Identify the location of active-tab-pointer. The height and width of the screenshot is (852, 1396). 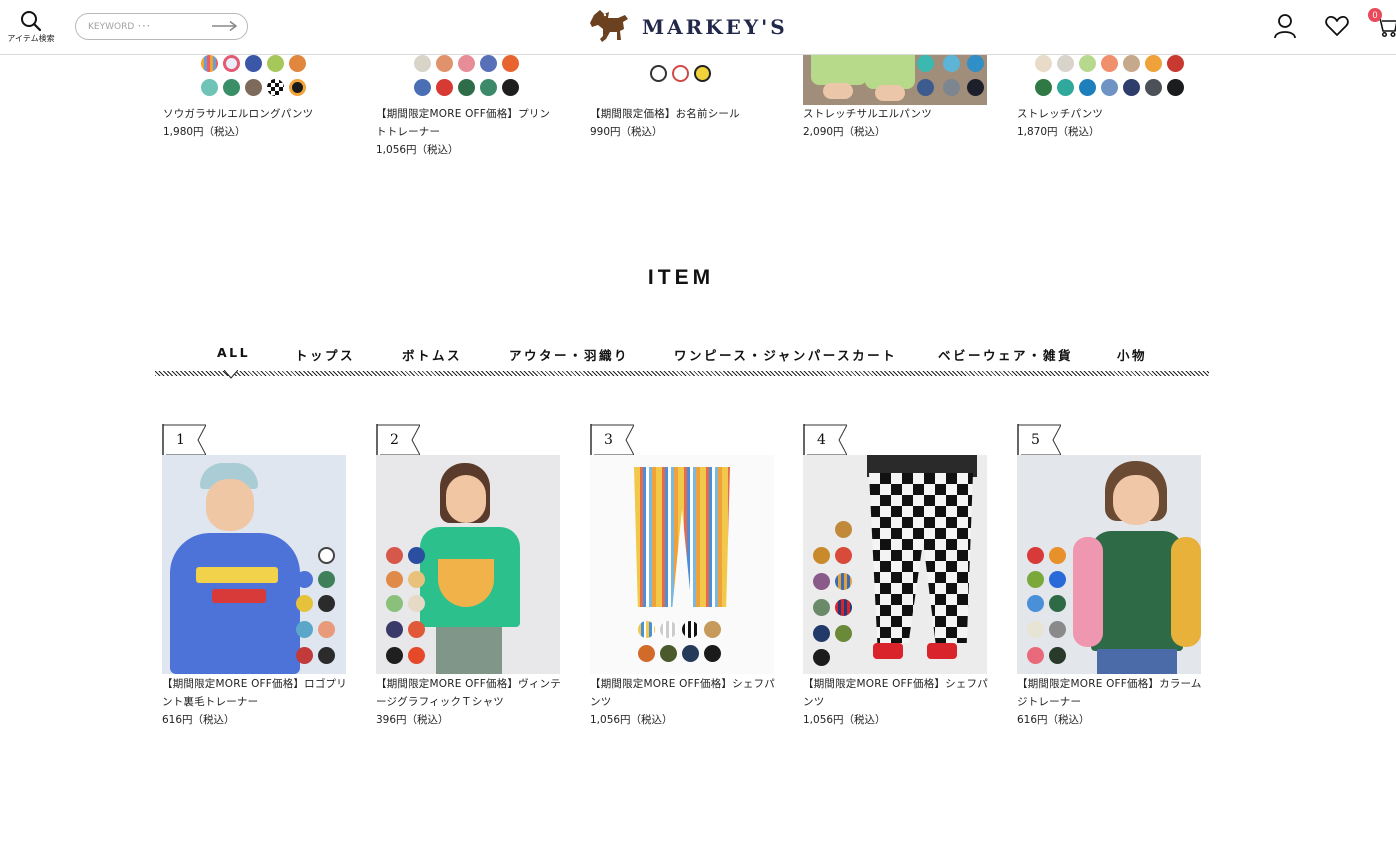
(231, 374).